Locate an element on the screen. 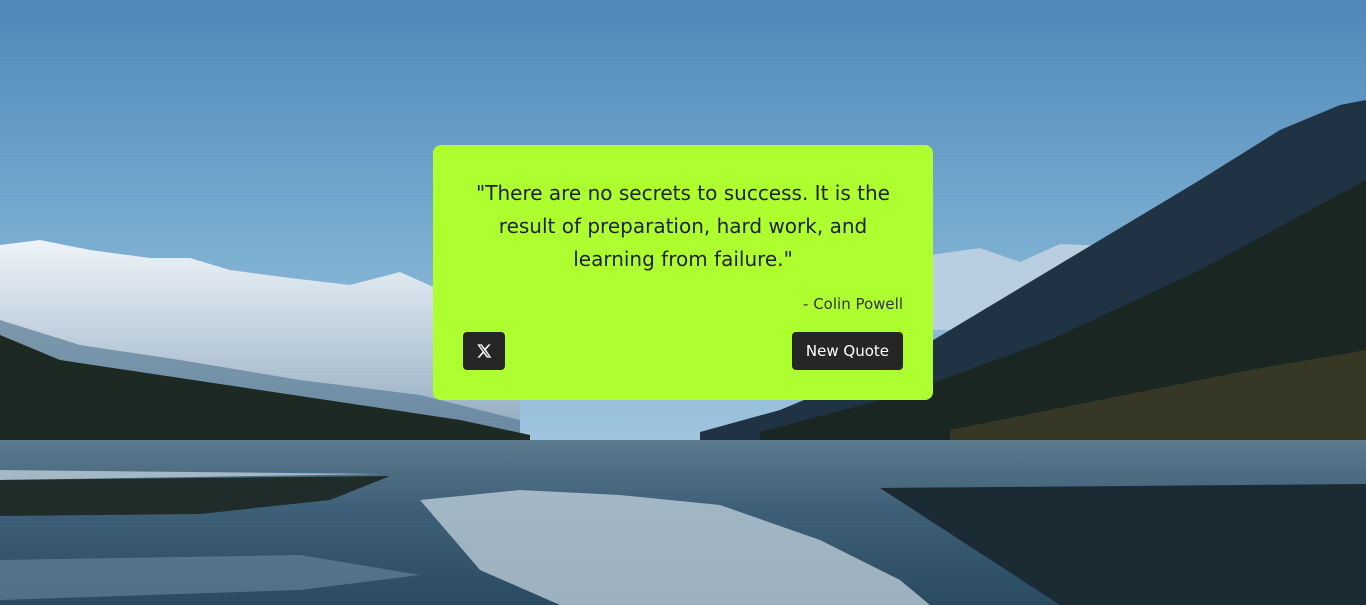 This screenshot has width=1366, height=605. x-logo-icon is located at coordinates (484, 351).